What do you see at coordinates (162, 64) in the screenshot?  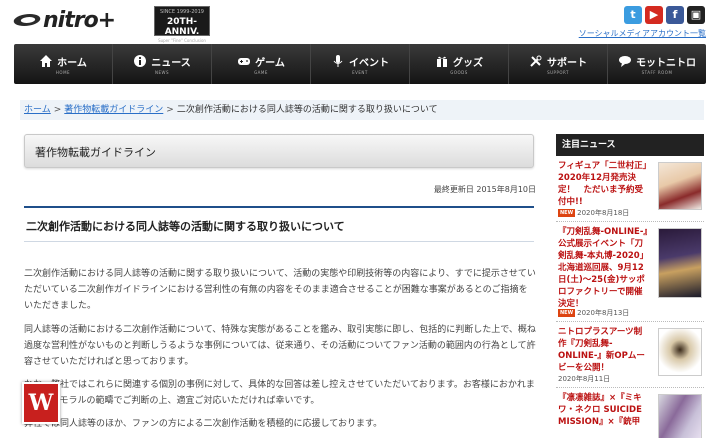 I see `nav-item-news: ニュース NEWS` at bounding box center [162, 64].